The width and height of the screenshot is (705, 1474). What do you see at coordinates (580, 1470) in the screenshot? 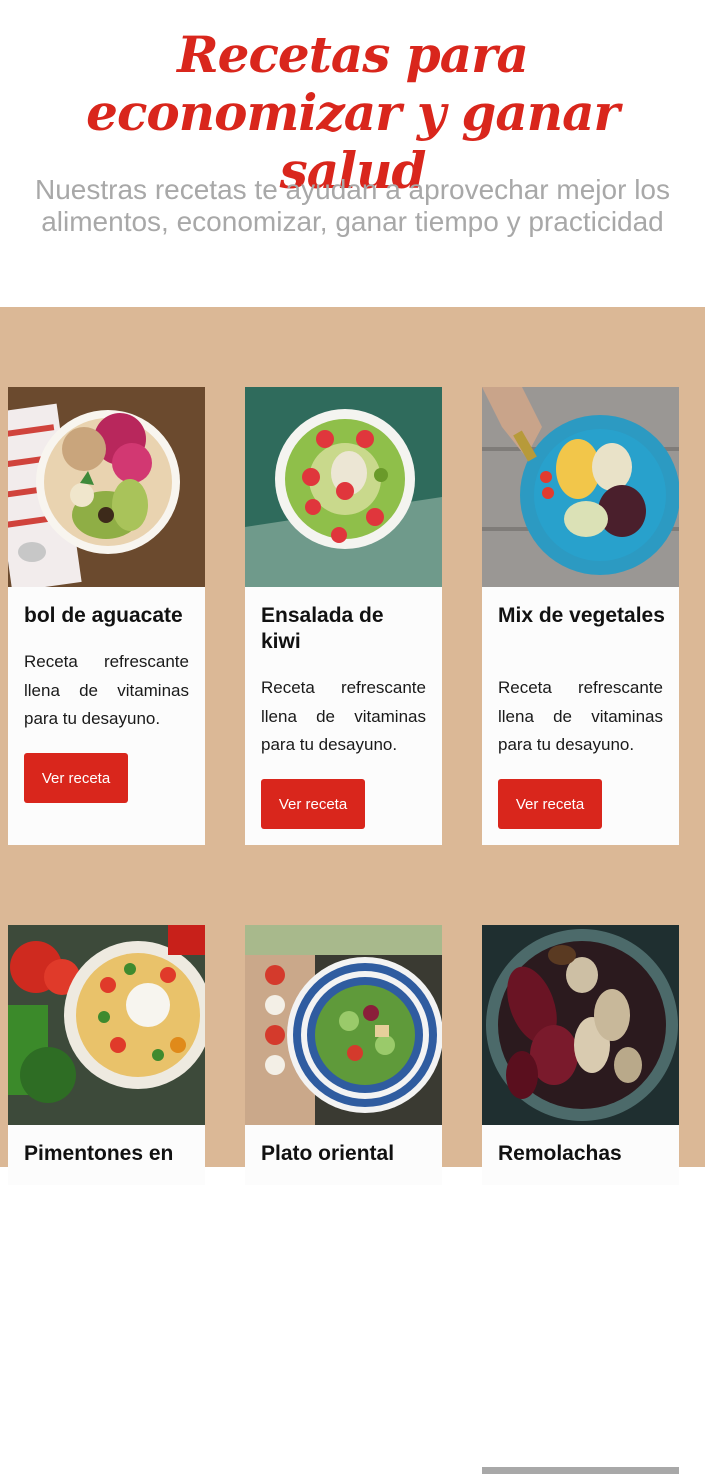
I see `card-shadow-strip` at bounding box center [580, 1470].